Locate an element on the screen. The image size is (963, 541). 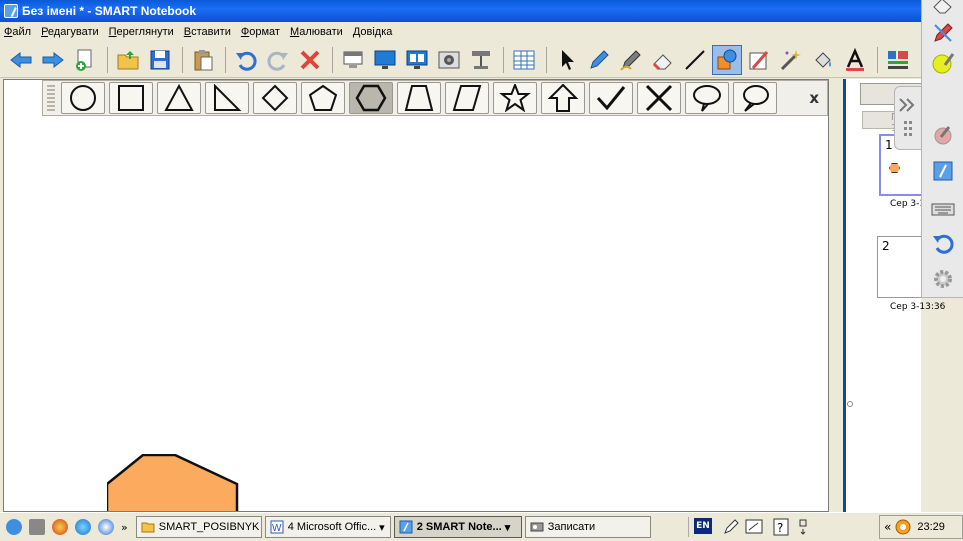
internet-explorer-icon is located at coordinates (83, 527).